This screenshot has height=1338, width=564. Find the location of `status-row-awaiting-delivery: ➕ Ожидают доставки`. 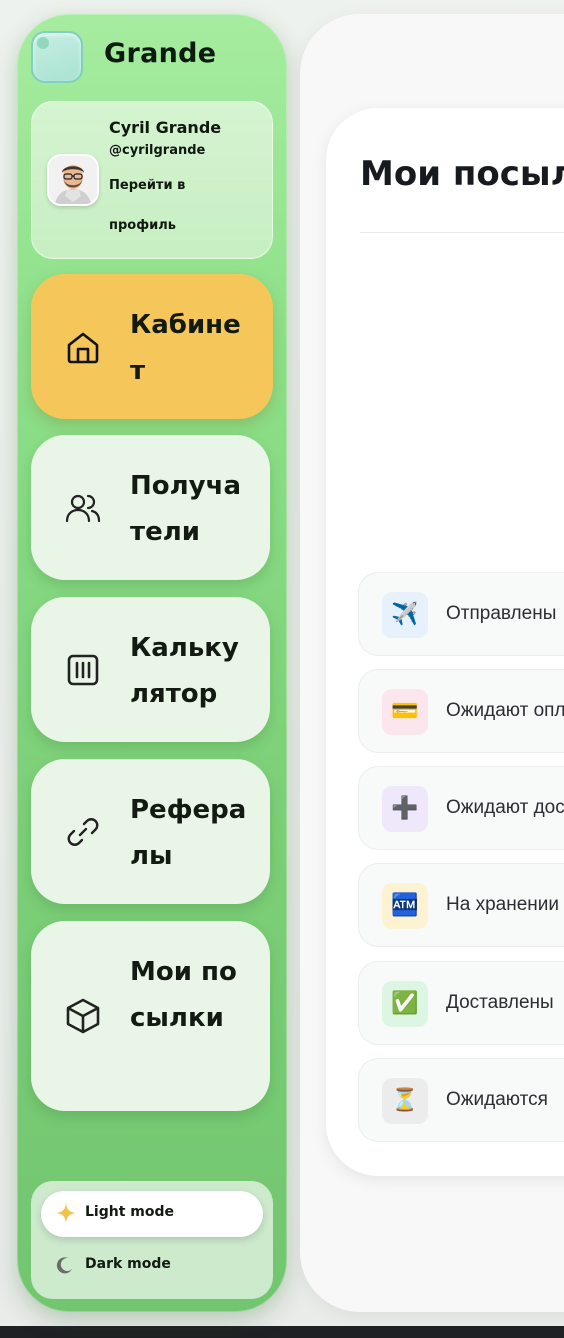

status-row-awaiting-delivery: ➕ Ожидают доставки is located at coordinates (461, 808).